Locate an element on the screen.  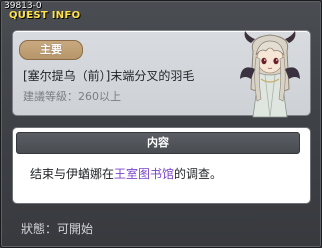
description-text-start: 结束与伊蝤娜在 is located at coordinates (72, 174).